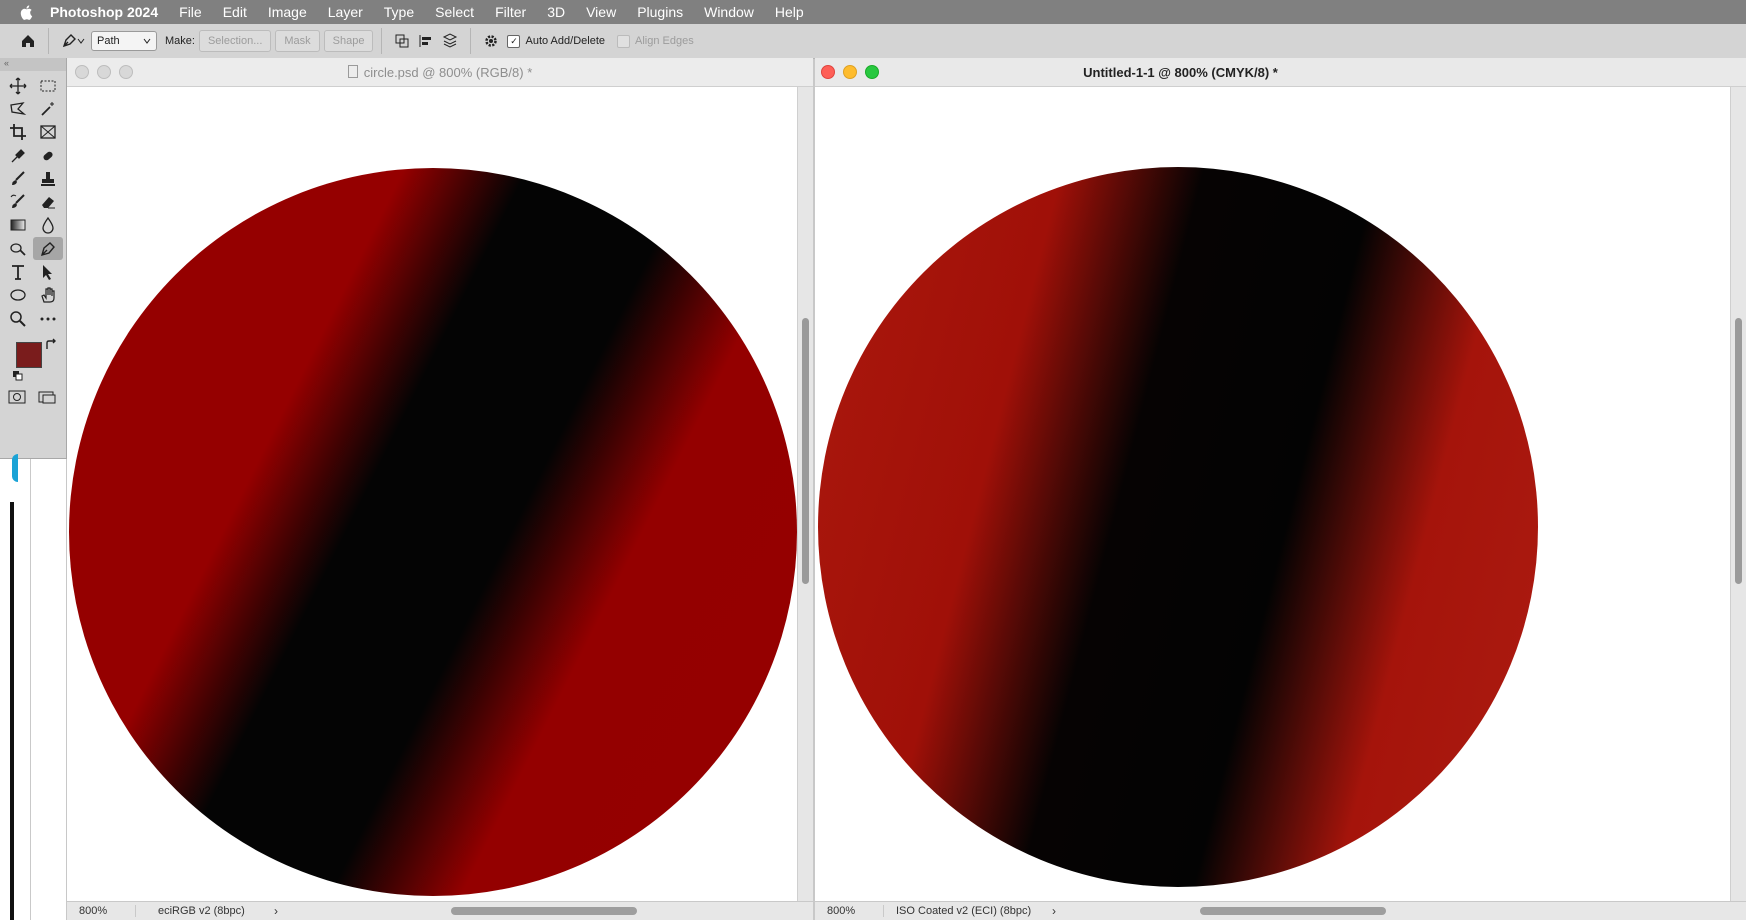  Describe the element at coordinates (48, 225) in the screenshot. I see `blur-icon` at that location.